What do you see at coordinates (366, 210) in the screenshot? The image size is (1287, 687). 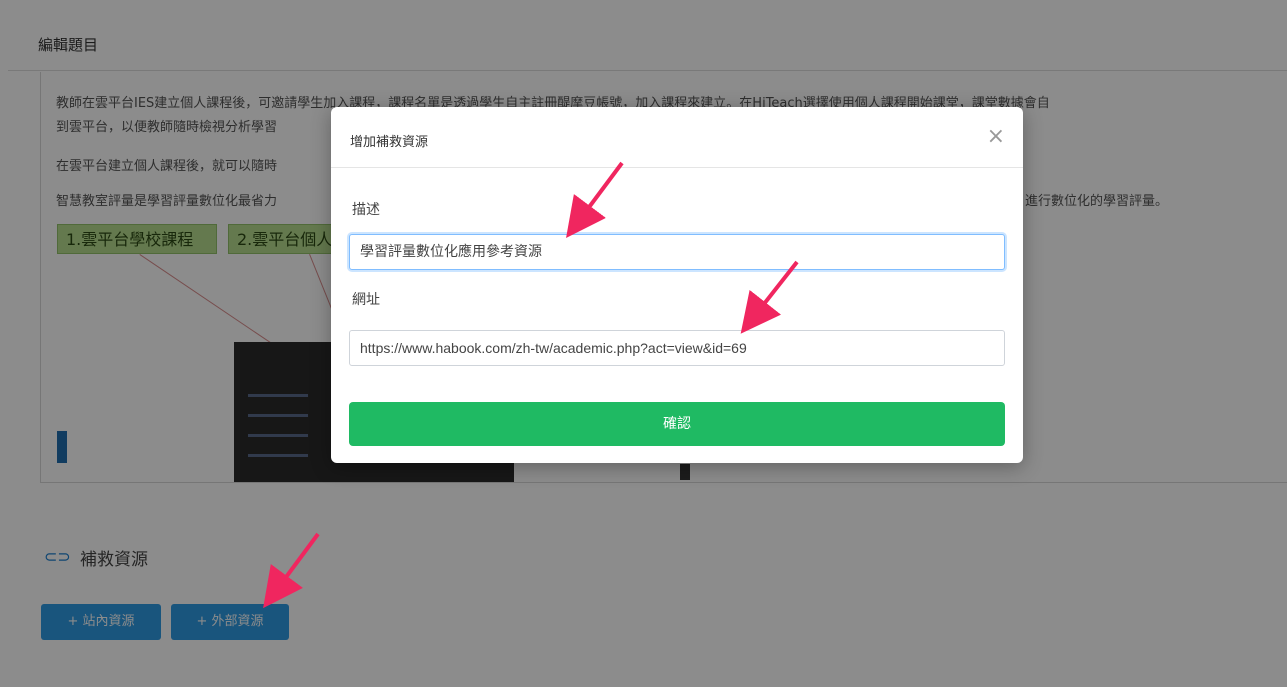 I see `description-label: 描述` at bounding box center [366, 210].